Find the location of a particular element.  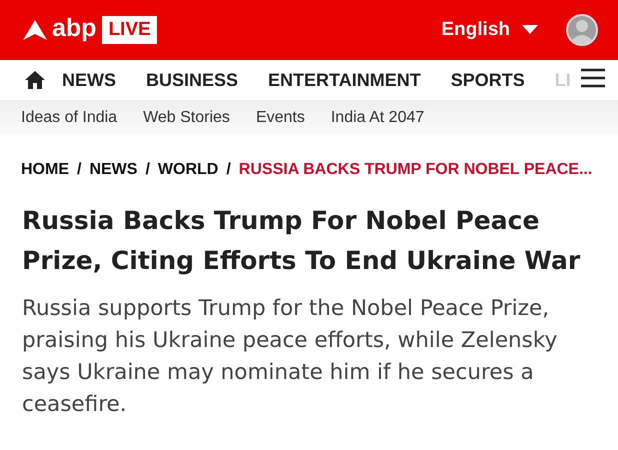

article-title: Russia Backs Trump For Nobel Peace Prize, Citing Efforts To End Ukraine War is located at coordinates (302, 241).